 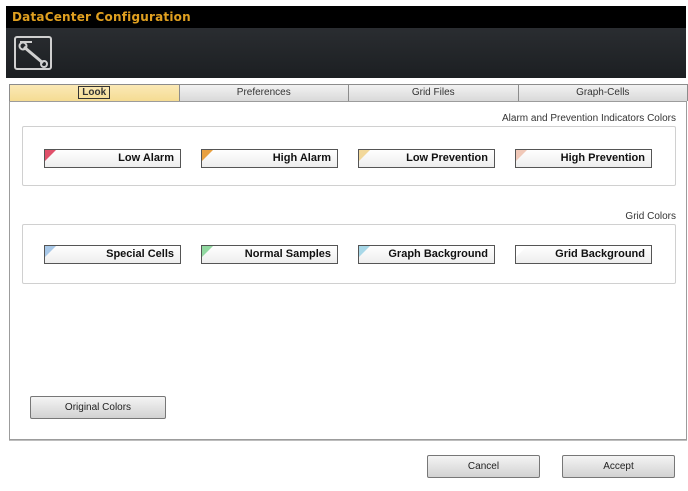 What do you see at coordinates (207, 251) in the screenshot?
I see `normal-samples-swatch` at bounding box center [207, 251].